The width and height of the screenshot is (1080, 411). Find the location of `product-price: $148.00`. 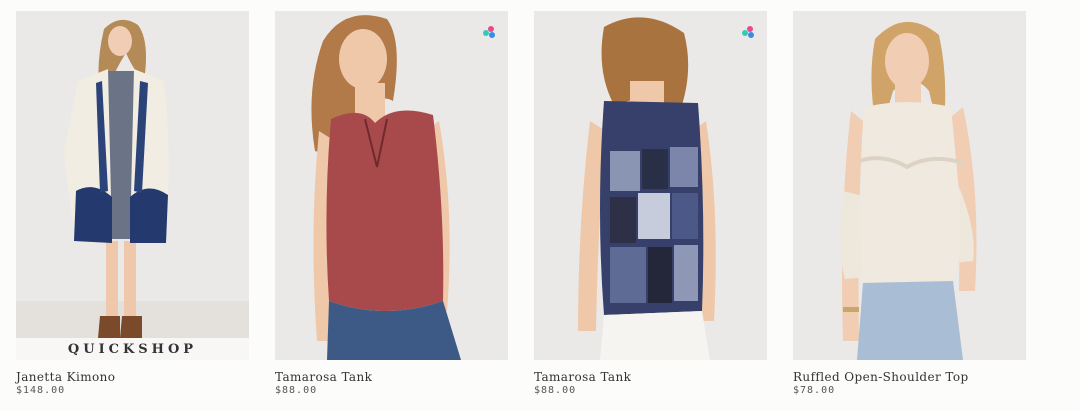

product-price: $148.00 is located at coordinates (41, 390).